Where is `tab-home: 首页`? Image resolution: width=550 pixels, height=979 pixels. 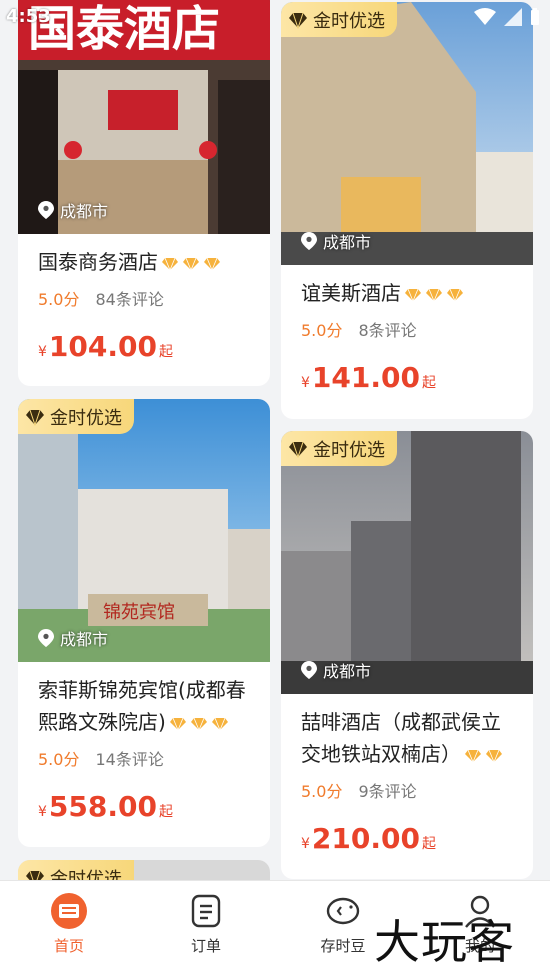 tab-home: 首页 is located at coordinates (69, 923).